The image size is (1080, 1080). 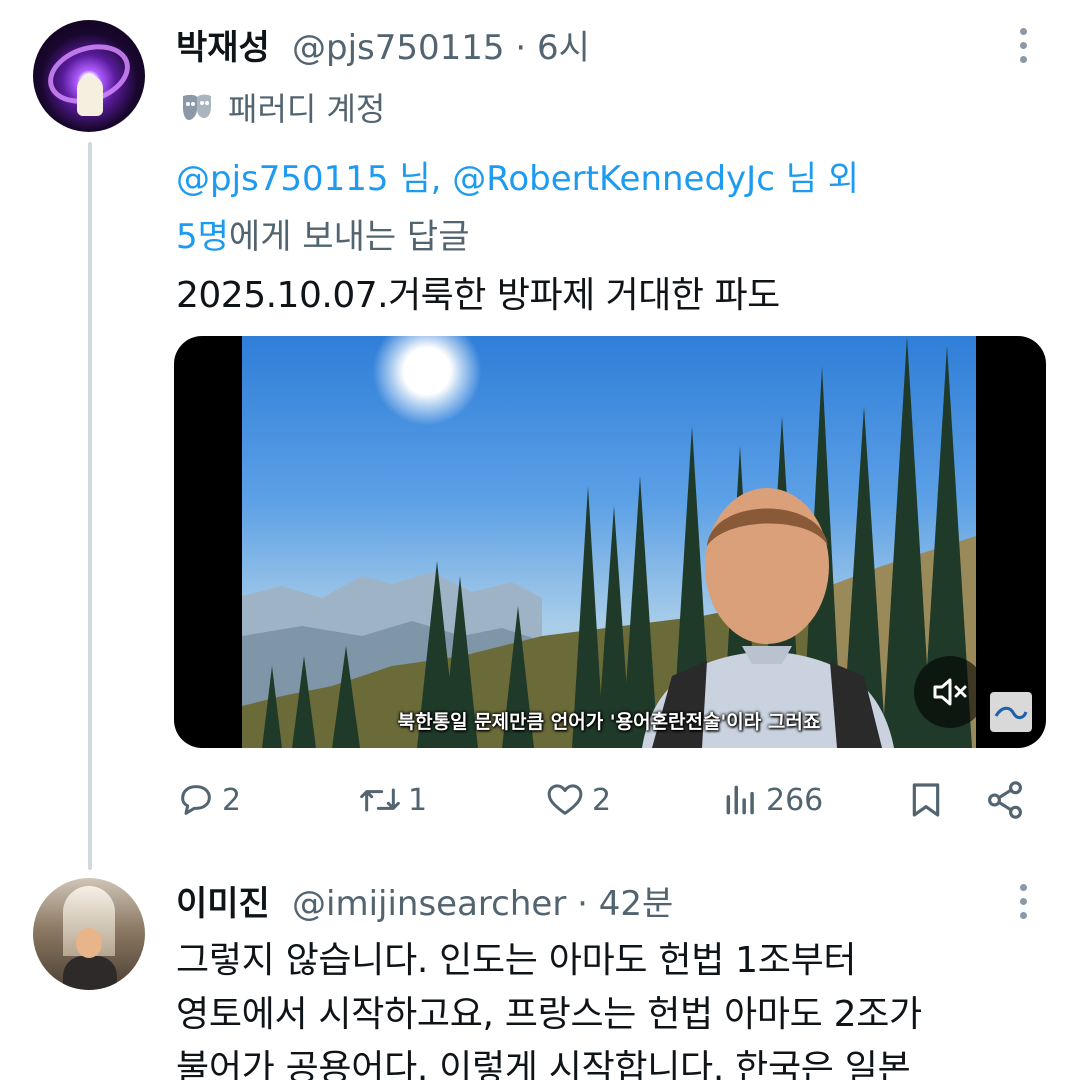 I want to click on share-icon, so click(x=1005, y=800).